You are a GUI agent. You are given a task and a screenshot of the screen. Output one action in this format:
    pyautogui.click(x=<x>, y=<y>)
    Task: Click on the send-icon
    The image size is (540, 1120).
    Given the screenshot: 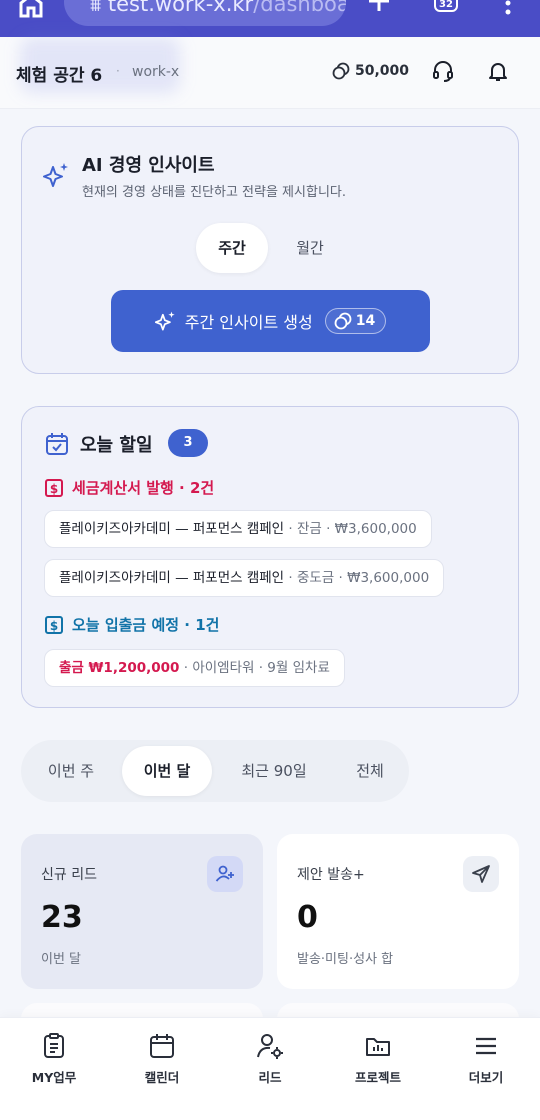 What is the action you would take?
    pyautogui.click(x=481, y=874)
    